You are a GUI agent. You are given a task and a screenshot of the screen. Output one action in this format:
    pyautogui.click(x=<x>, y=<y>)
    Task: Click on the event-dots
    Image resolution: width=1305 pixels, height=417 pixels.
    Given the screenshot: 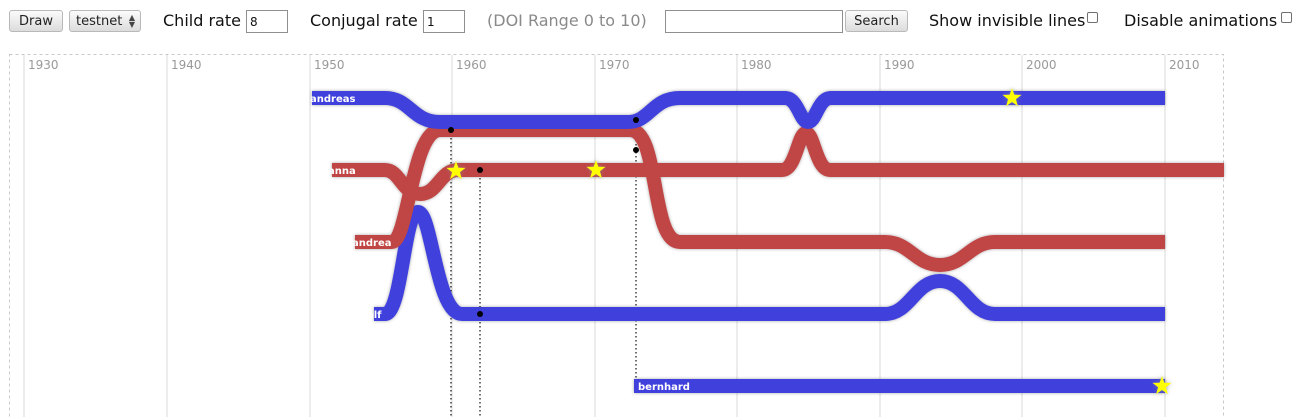 What is the action you would take?
    pyautogui.click(x=543, y=217)
    